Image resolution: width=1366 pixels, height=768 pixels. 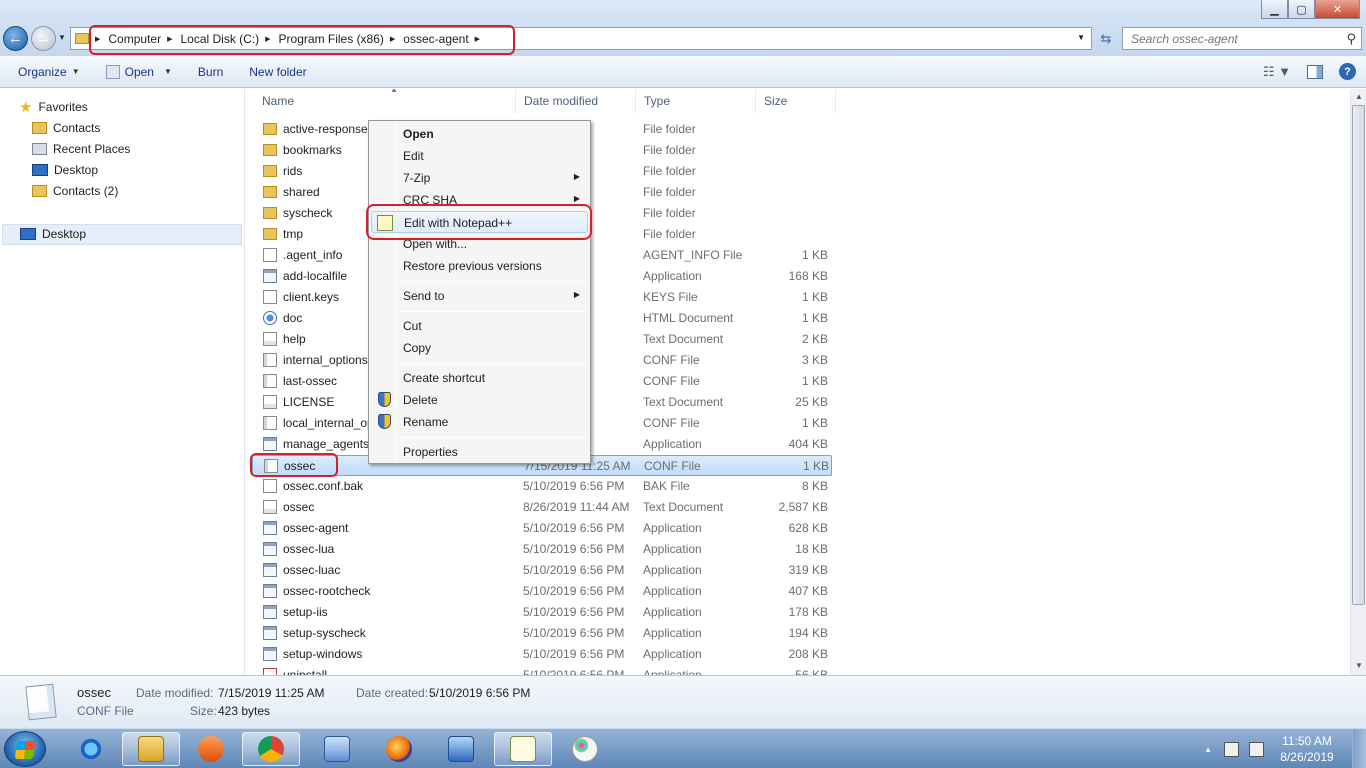 I want to click on taskbar-app-ie, so click(x=91, y=749).